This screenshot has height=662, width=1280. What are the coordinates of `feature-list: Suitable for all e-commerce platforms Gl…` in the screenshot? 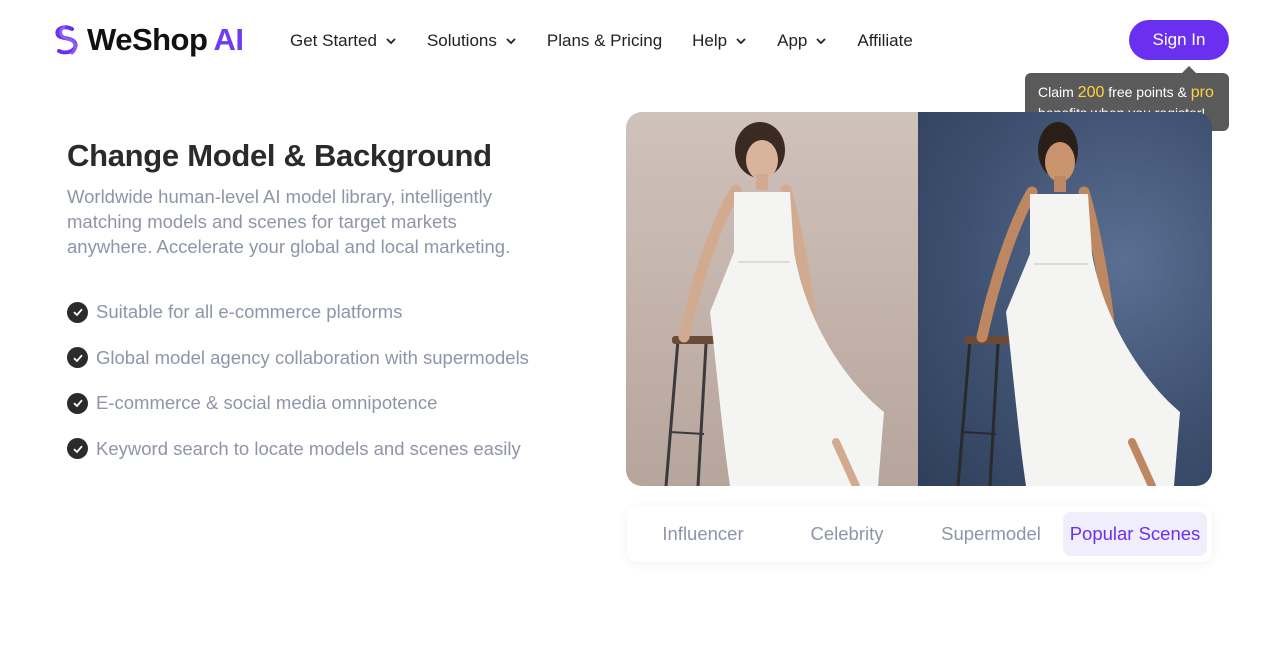 It's located at (298, 389).